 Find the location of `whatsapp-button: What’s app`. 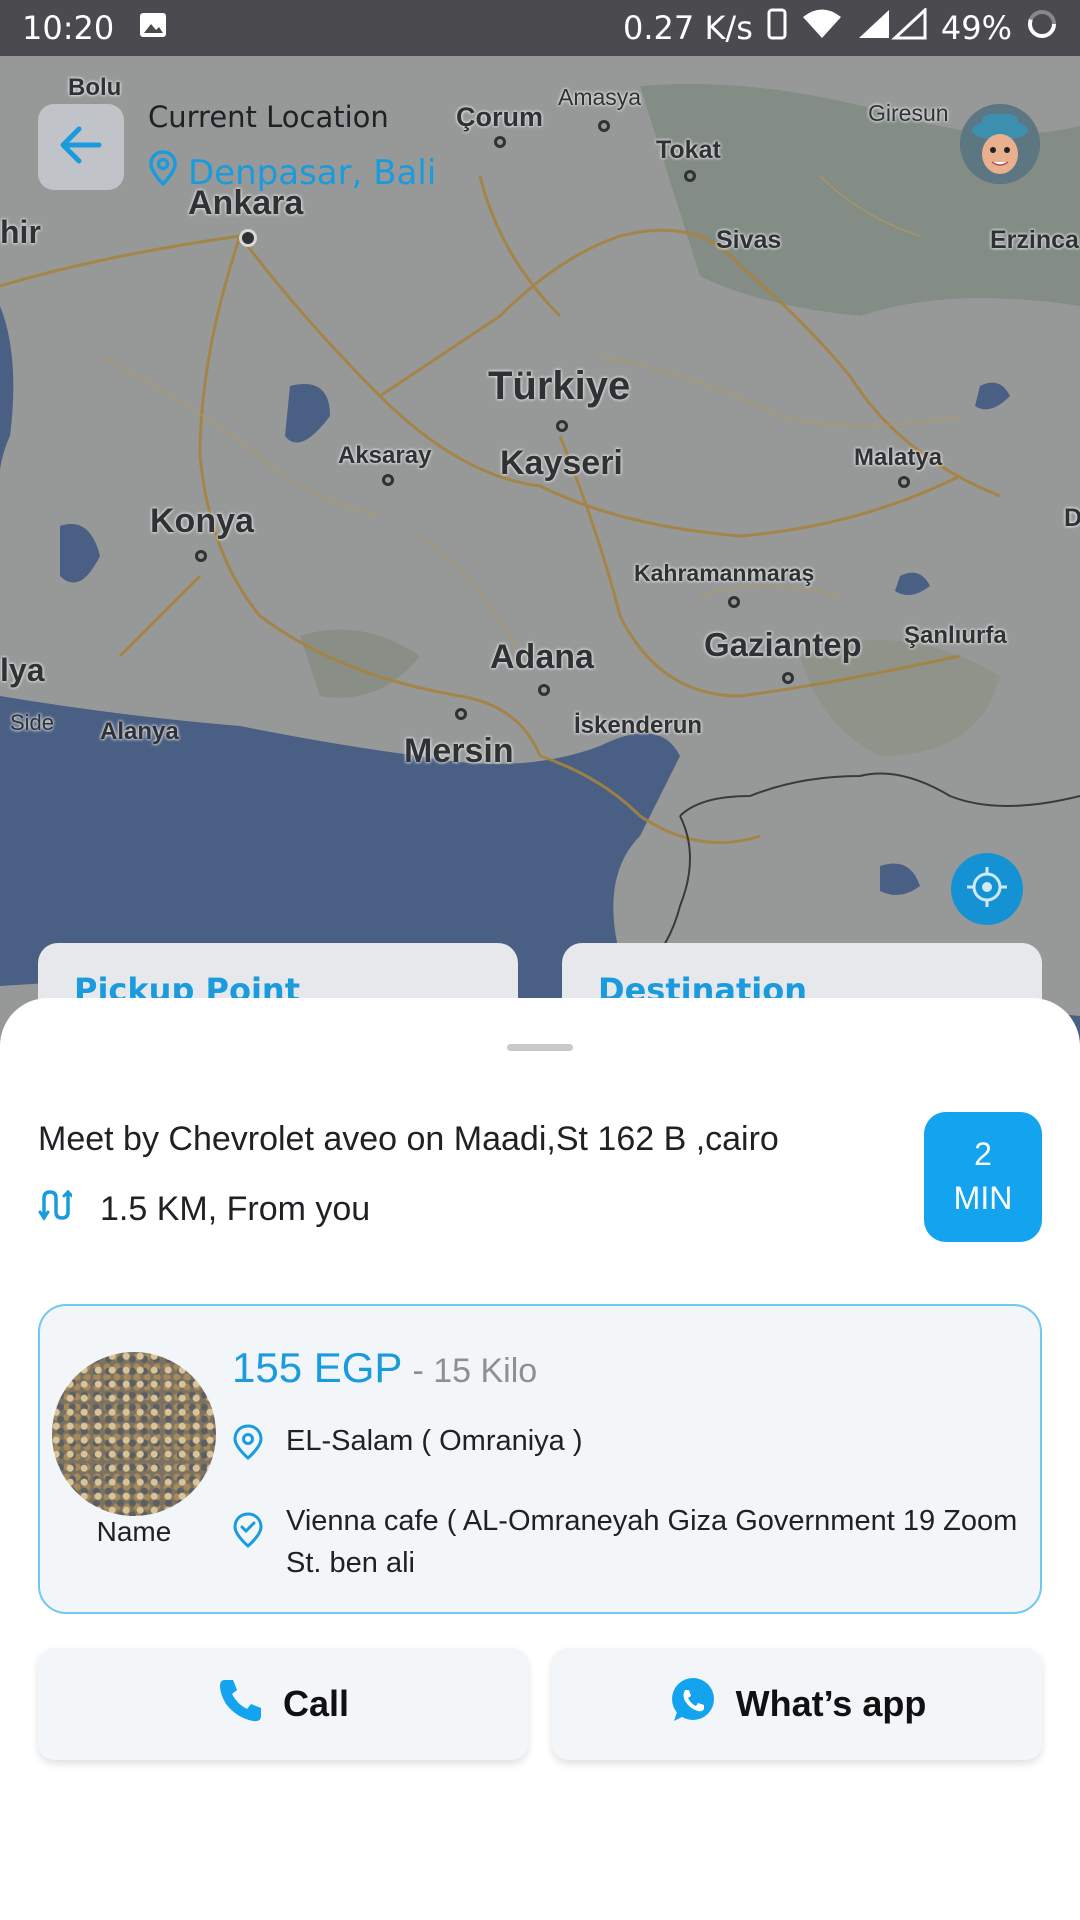

whatsapp-button: What’s app is located at coordinates (797, 1704).